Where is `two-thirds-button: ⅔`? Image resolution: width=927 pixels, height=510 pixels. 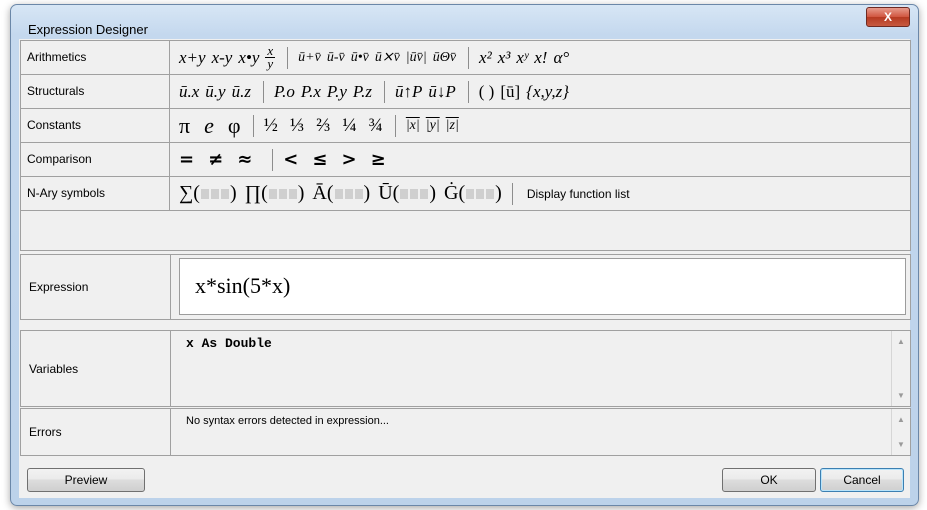
two-thirds-button: ⅔ is located at coordinates (323, 126).